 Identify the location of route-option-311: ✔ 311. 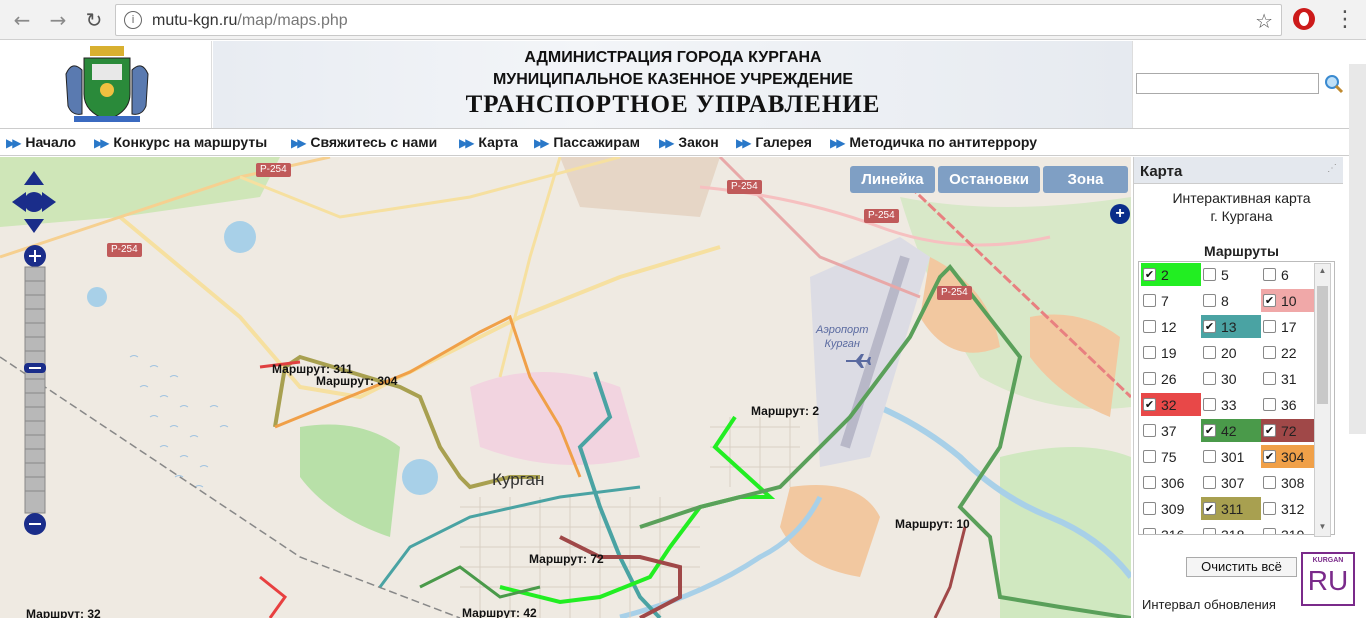
(1231, 508).